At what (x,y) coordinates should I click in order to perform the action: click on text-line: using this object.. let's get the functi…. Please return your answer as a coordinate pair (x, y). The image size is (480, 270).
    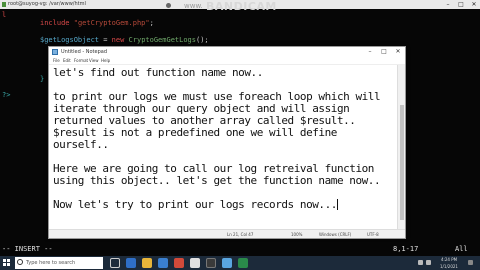
    Looking at the image, I should click on (217, 180).